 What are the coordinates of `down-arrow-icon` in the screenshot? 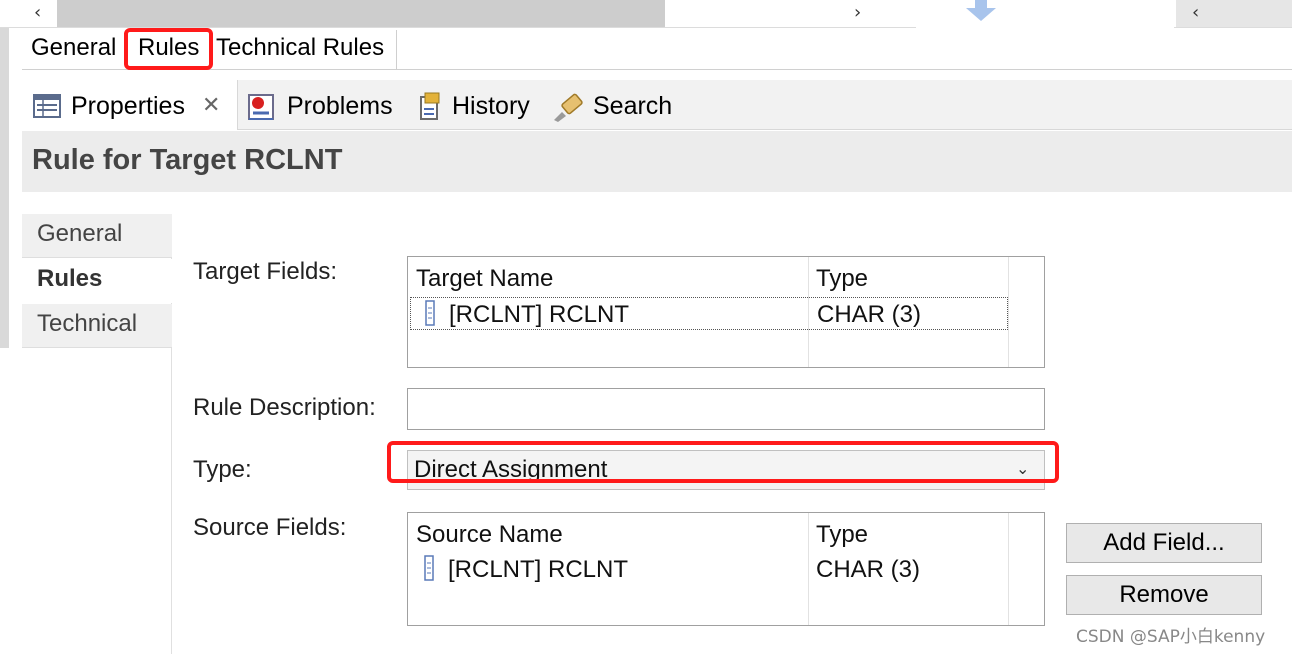 It's located at (981, 10).